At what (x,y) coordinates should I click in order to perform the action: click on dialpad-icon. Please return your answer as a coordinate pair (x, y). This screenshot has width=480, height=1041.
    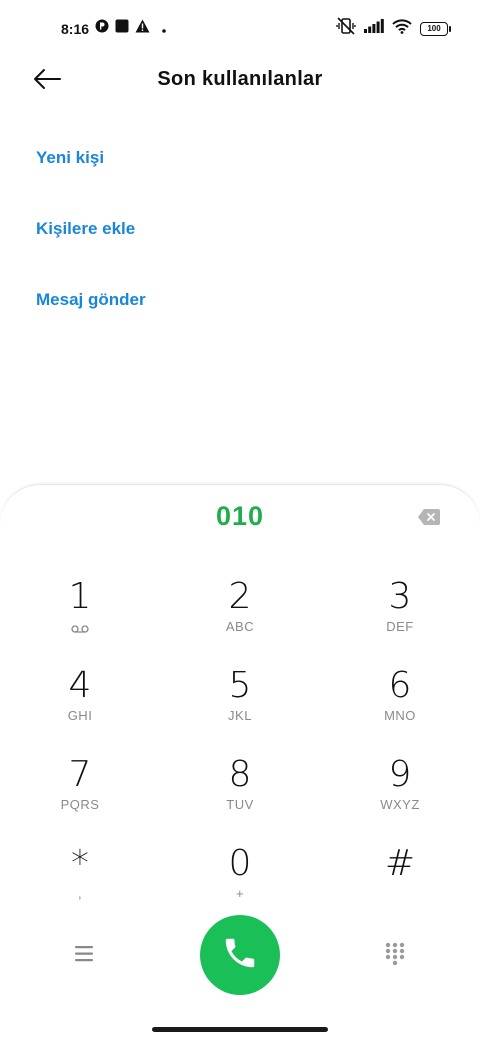
    Looking at the image, I should click on (395, 956).